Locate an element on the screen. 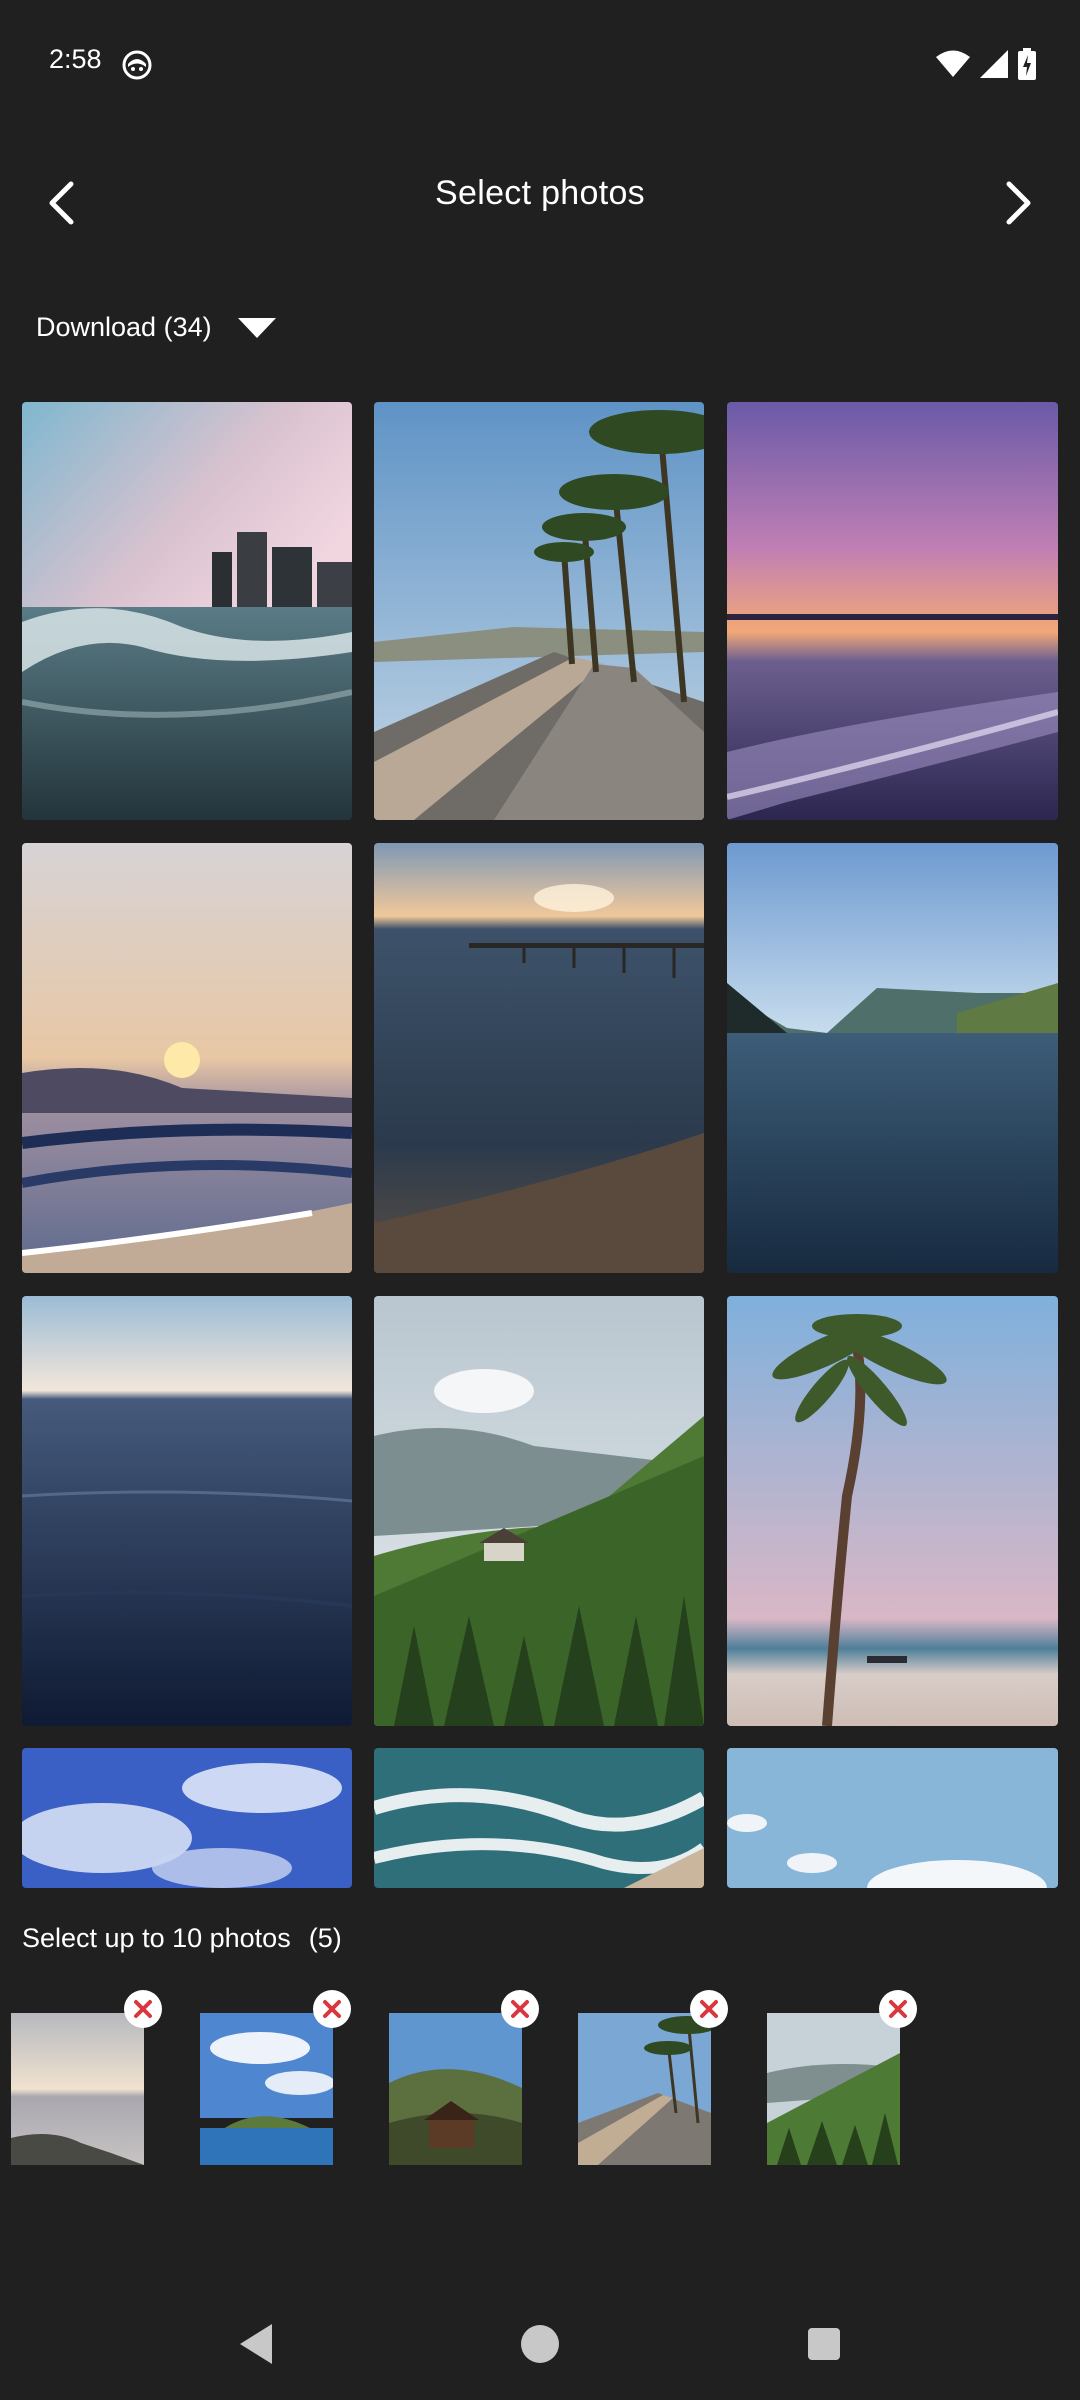 This screenshot has height=2400, width=1080. selected-photos-strip is located at coordinates (540, 2080).